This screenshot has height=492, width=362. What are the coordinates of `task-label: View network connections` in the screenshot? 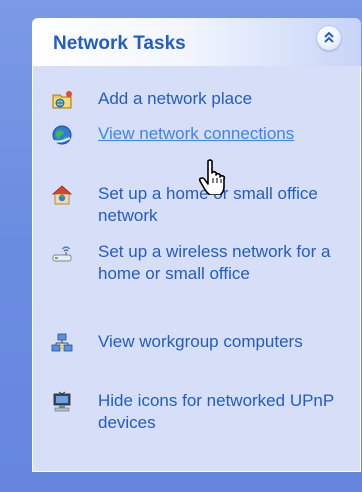 It's located at (196, 133).